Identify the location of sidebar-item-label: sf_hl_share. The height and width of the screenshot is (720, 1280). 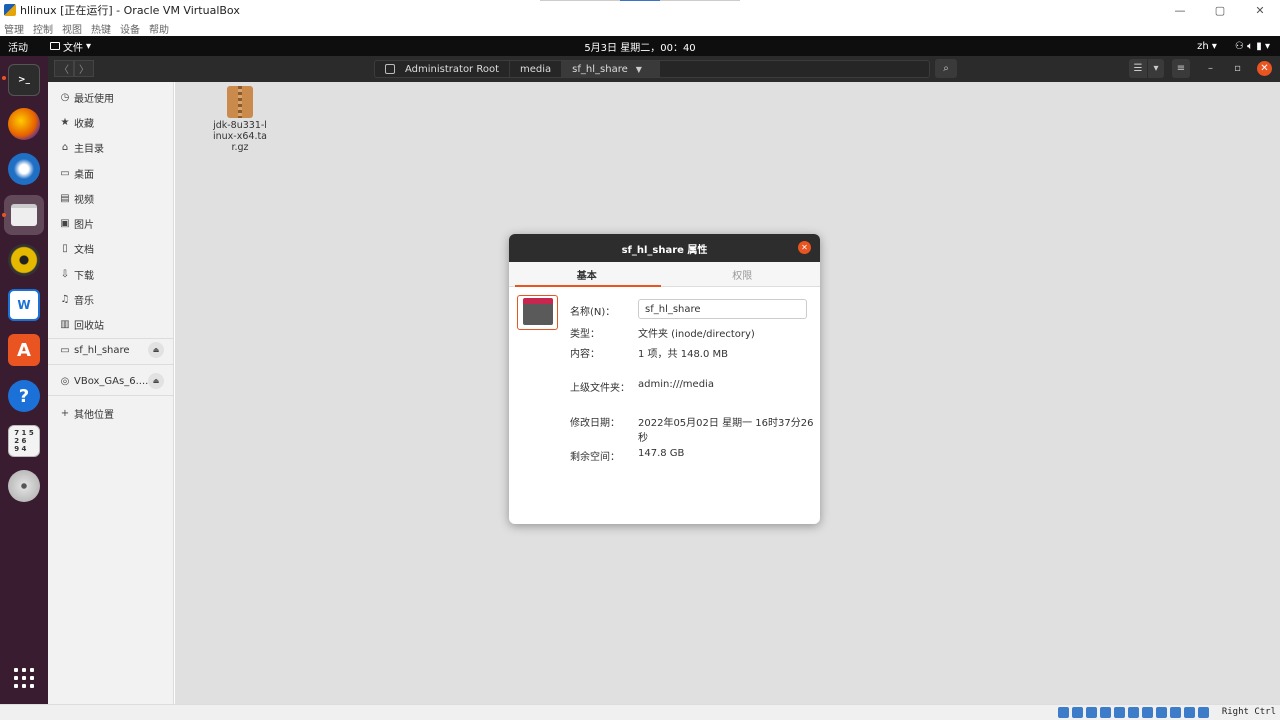
(102, 350).